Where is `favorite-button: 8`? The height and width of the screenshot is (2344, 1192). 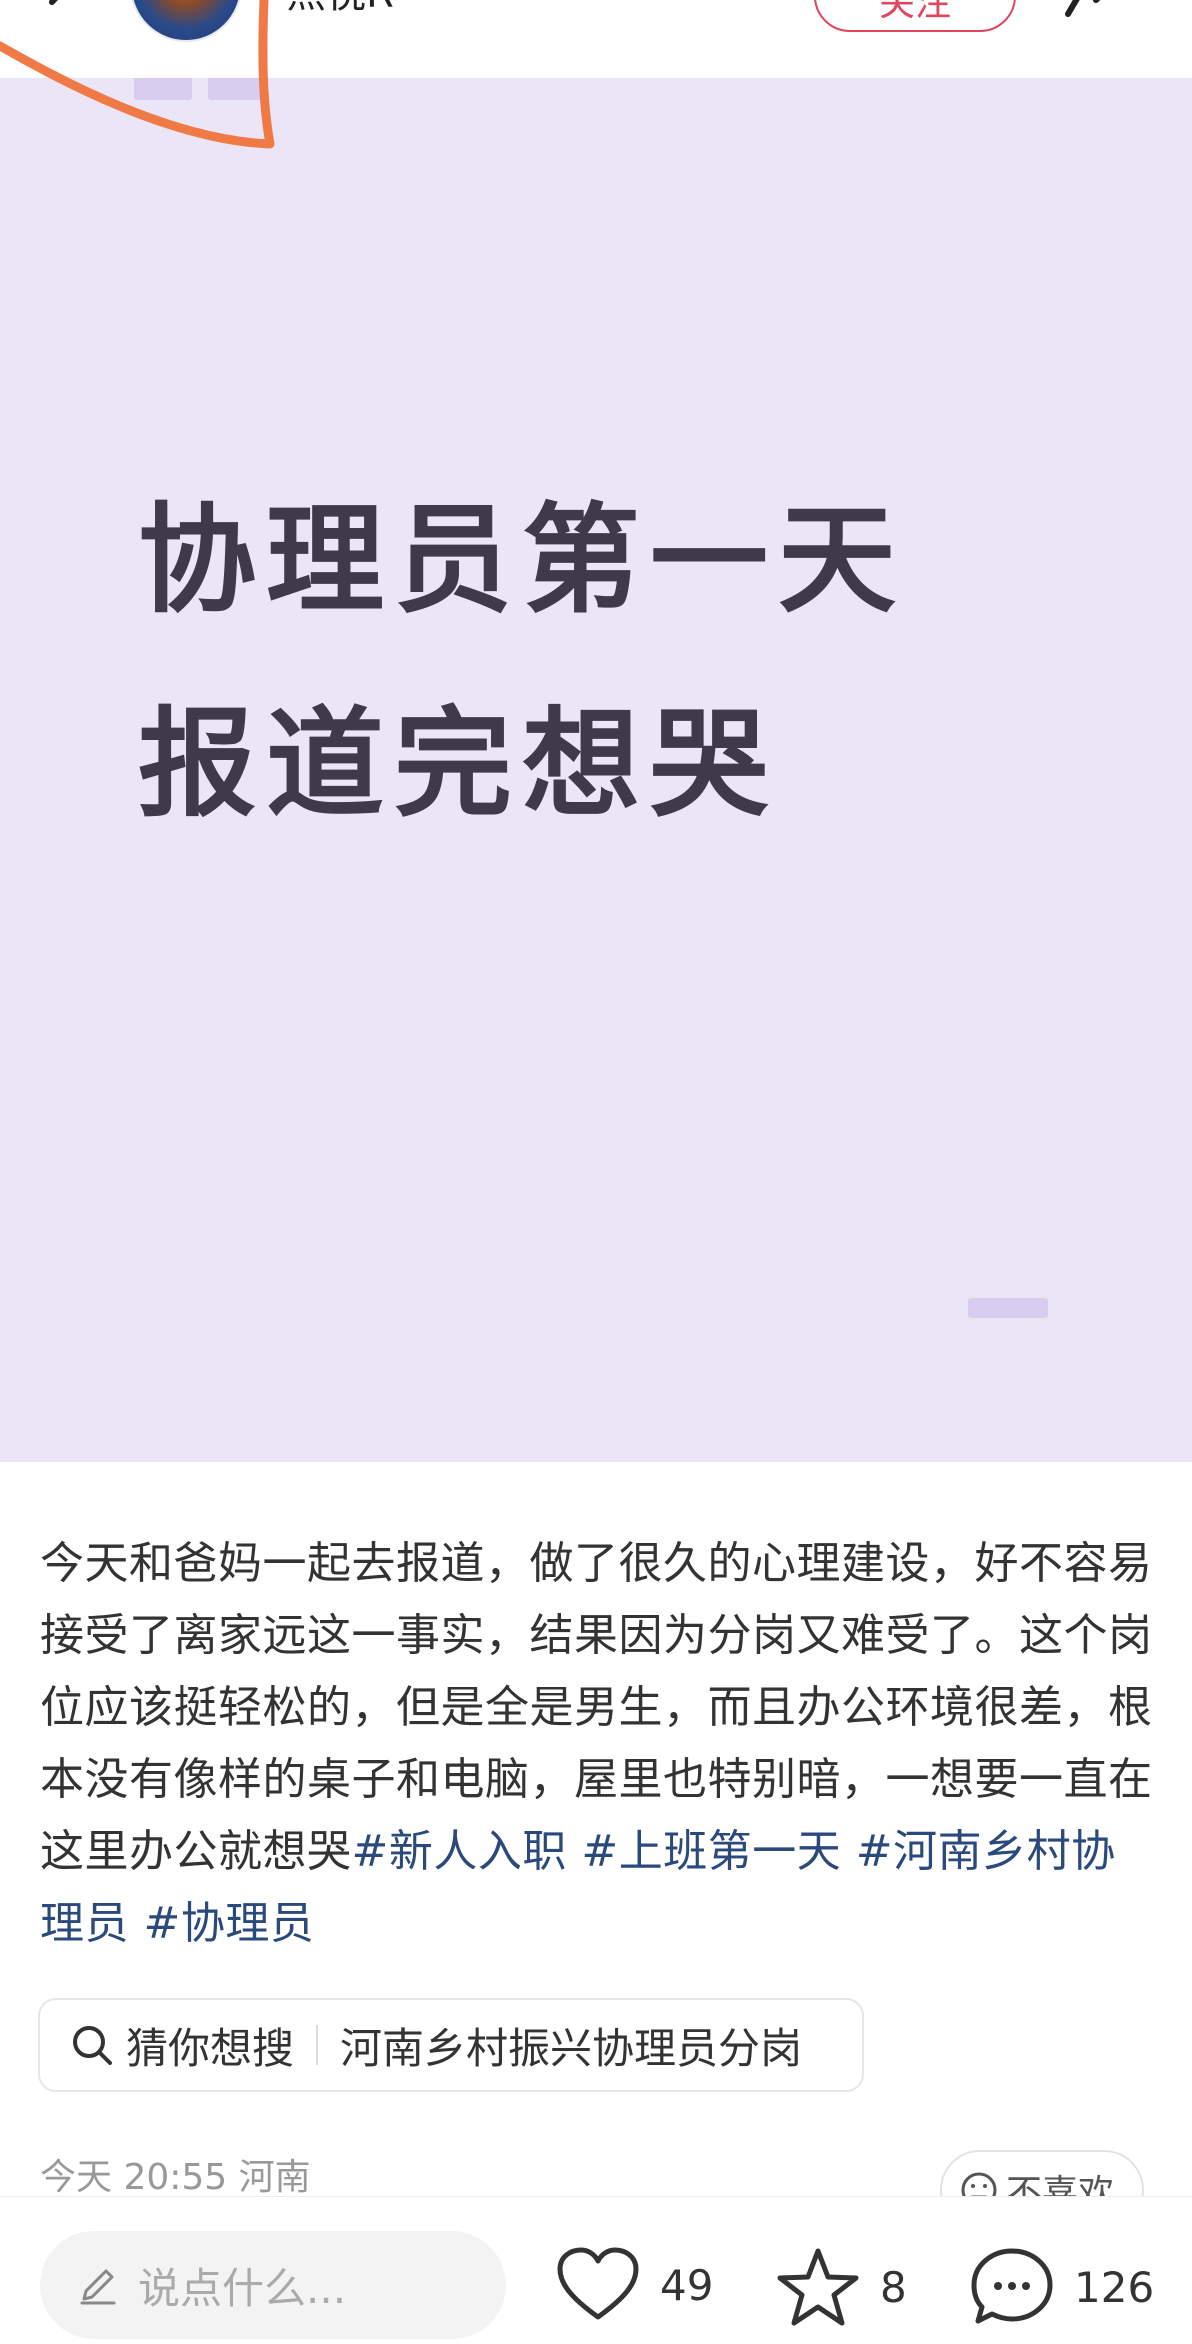 favorite-button: 8 is located at coordinates (841, 2287).